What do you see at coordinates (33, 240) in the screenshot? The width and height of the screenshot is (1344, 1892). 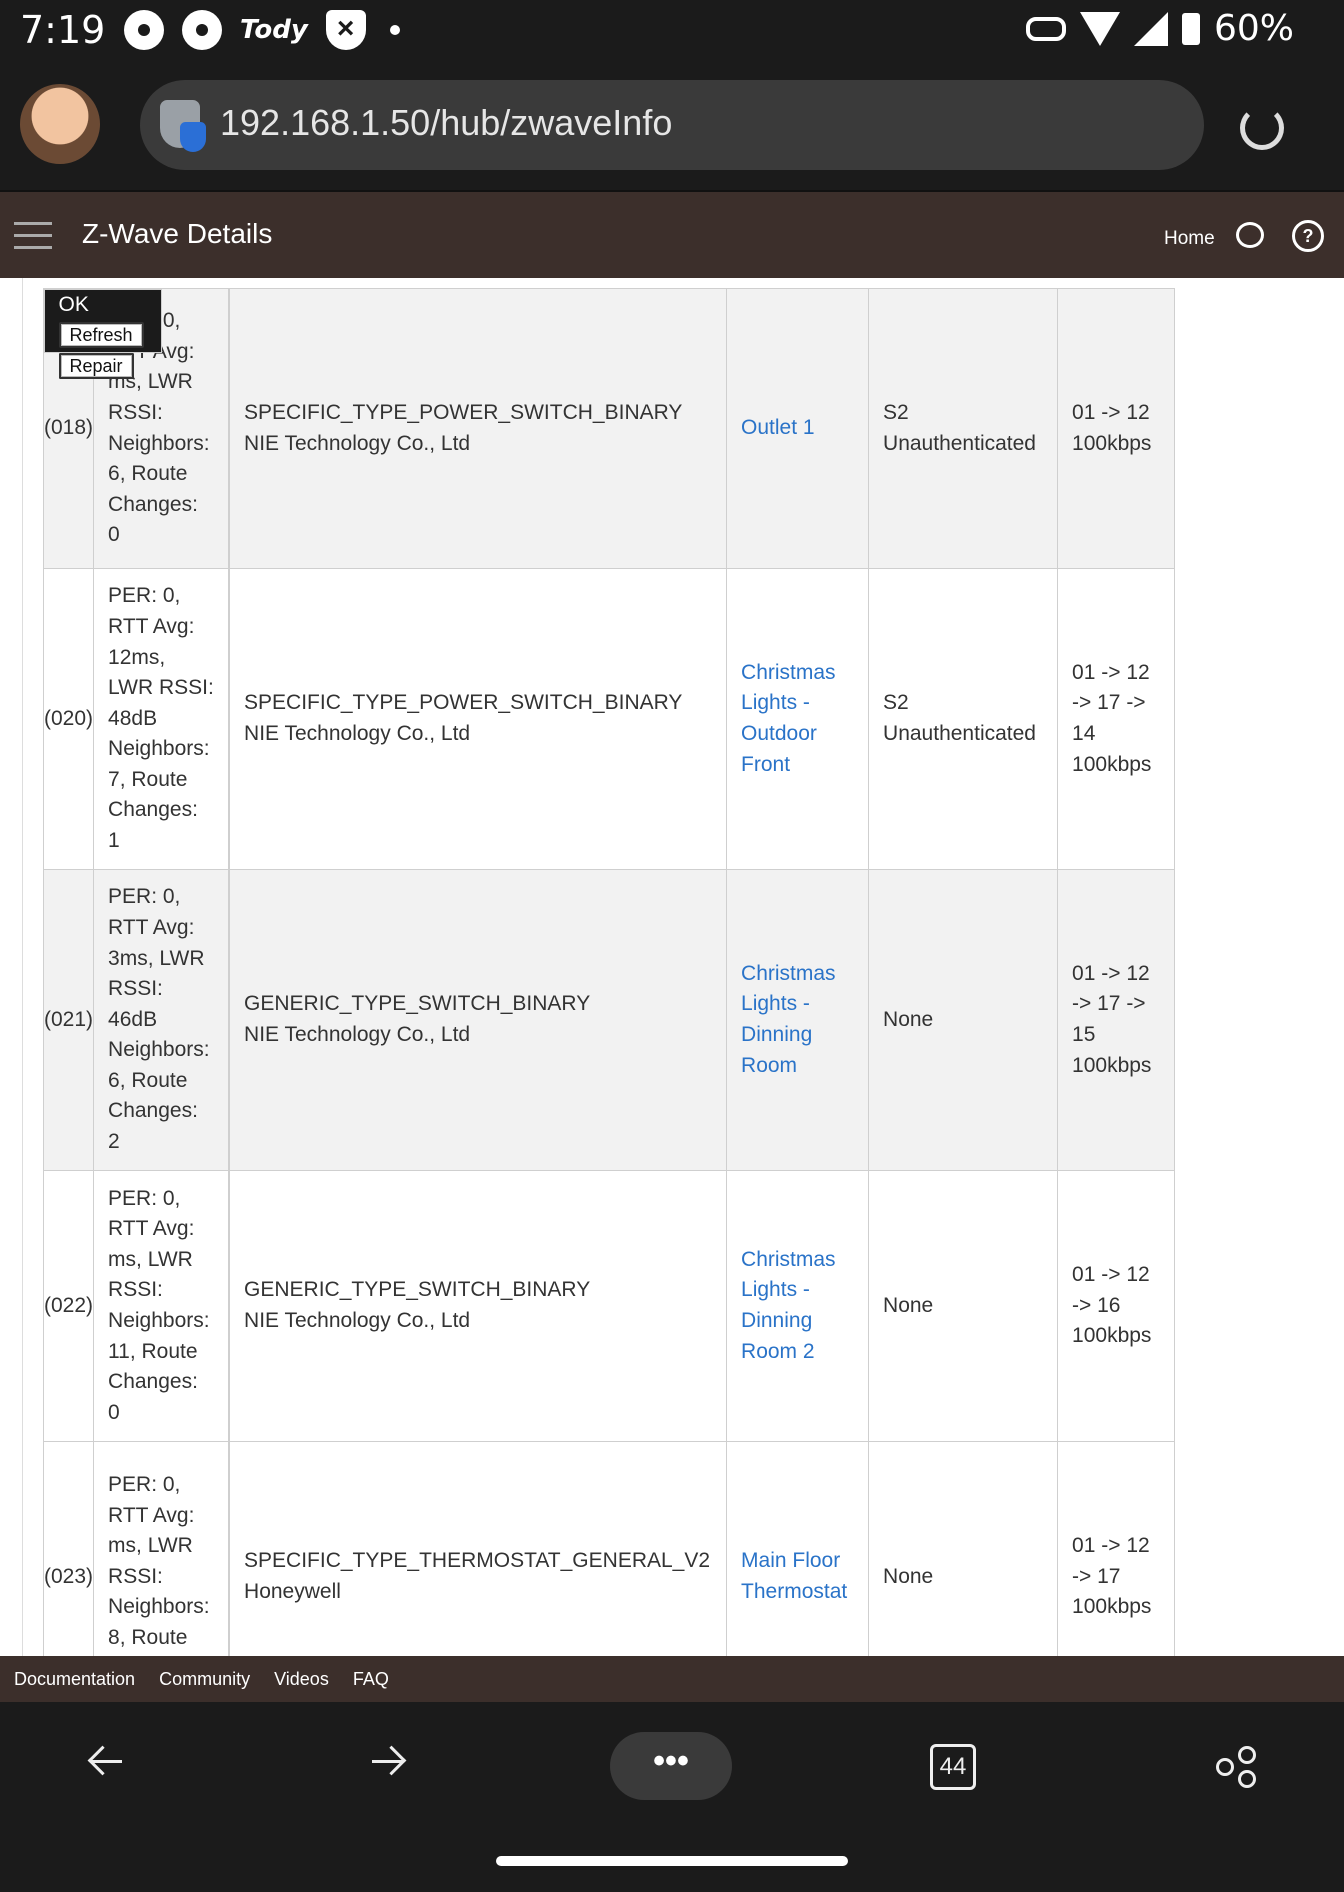 I see `hamburger-menu-icon` at bounding box center [33, 240].